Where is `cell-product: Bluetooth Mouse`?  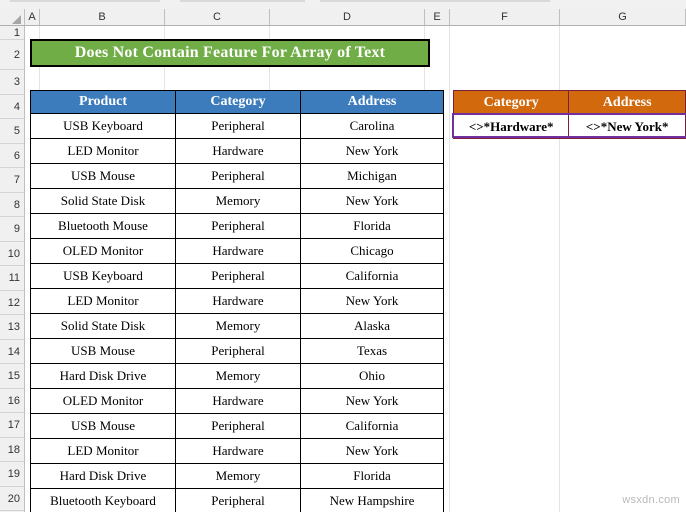 cell-product: Bluetooth Mouse is located at coordinates (103, 226).